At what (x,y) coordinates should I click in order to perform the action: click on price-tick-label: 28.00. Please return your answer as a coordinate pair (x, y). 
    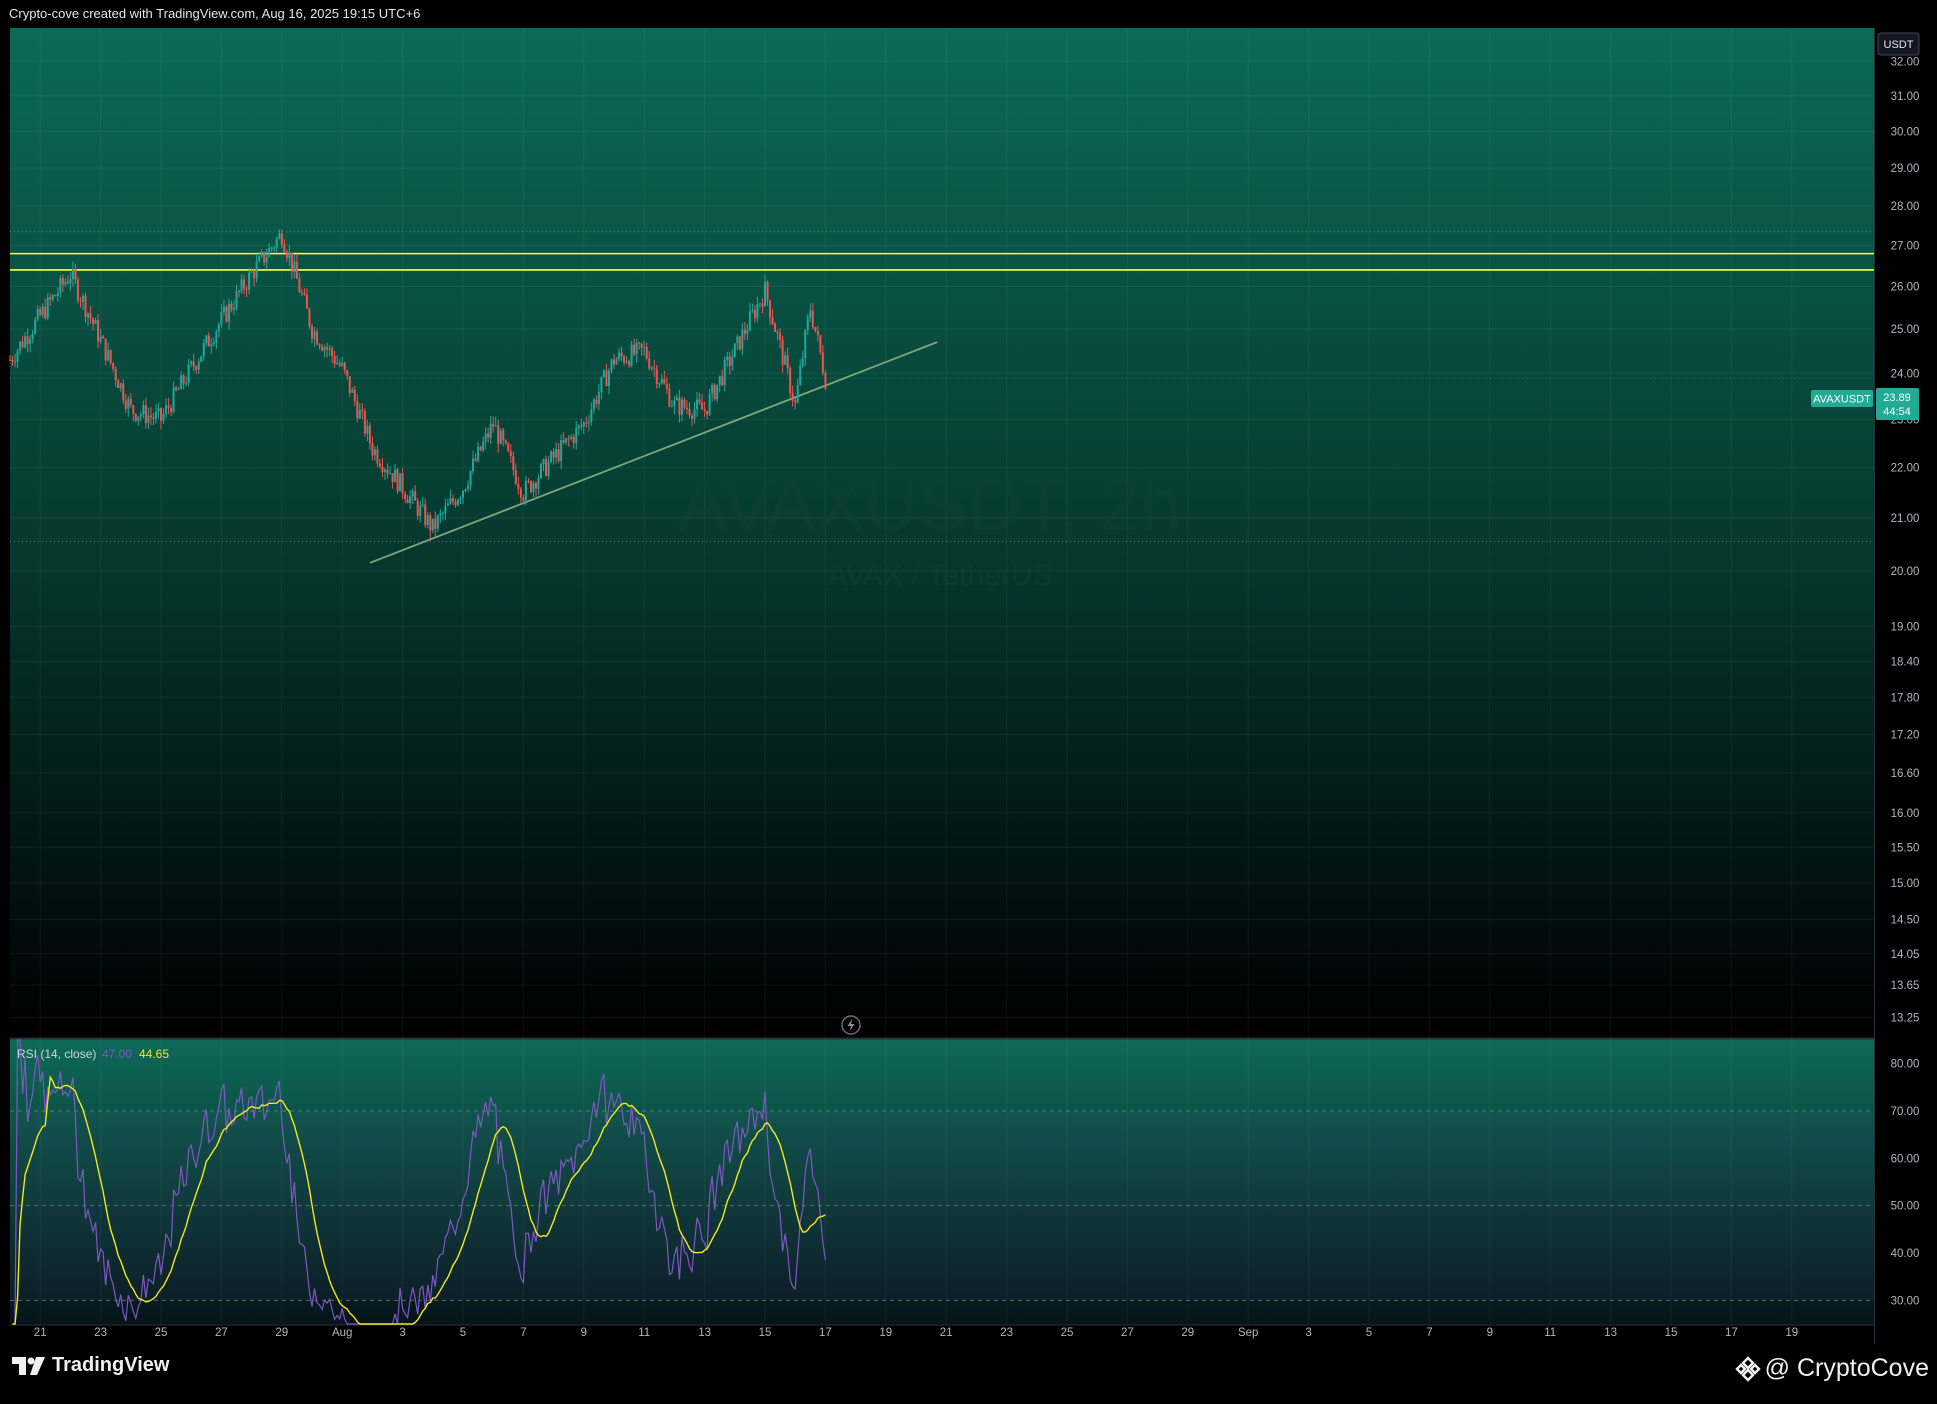
    Looking at the image, I should click on (1905, 207).